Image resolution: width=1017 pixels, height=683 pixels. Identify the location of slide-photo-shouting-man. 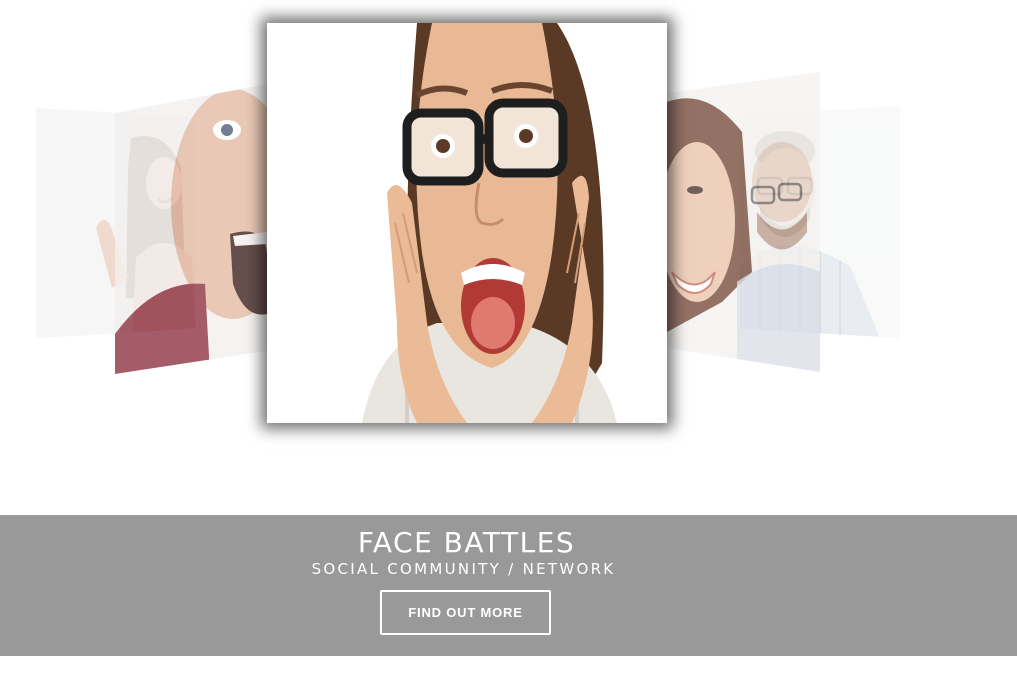
(191, 229).